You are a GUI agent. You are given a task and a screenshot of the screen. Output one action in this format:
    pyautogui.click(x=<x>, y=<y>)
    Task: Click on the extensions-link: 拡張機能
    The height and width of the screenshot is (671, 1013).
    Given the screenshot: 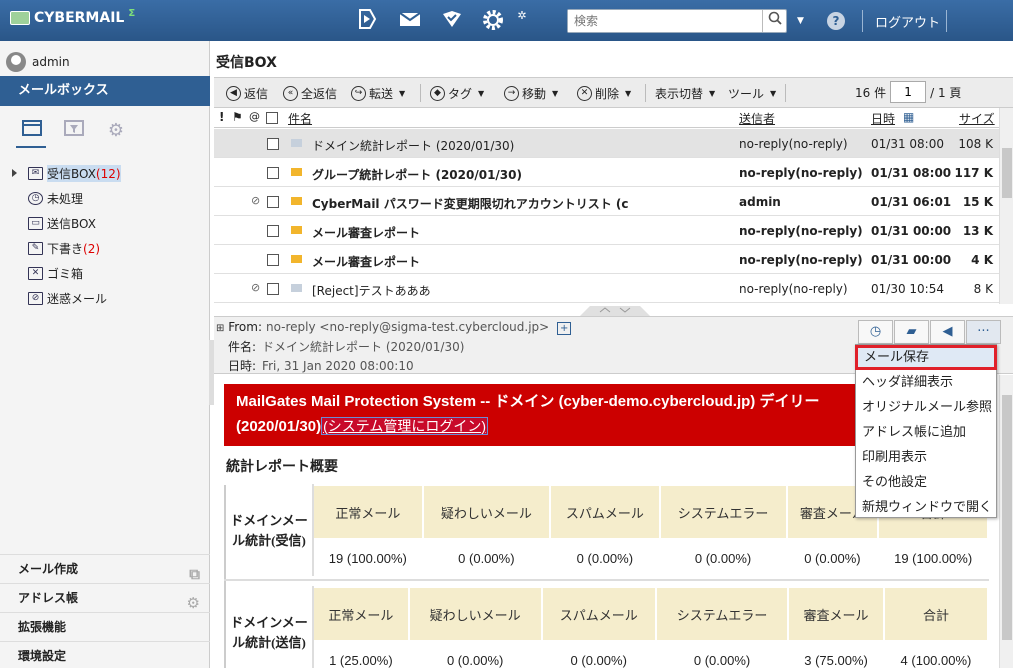 What is the action you would take?
    pyautogui.click(x=105, y=626)
    